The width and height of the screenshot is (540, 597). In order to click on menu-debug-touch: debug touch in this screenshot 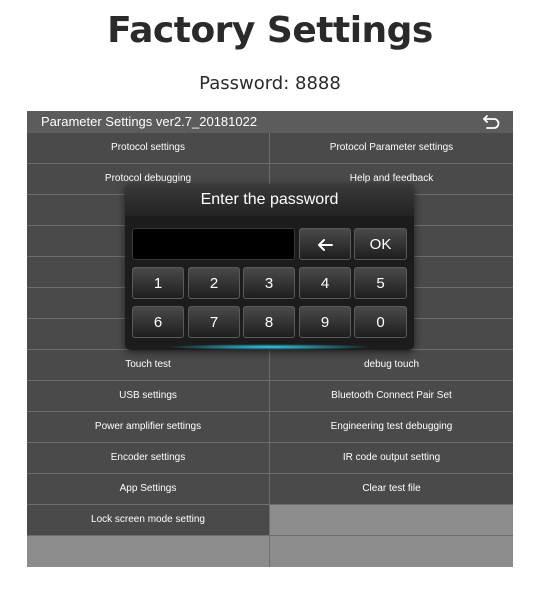, I will do `click(391, 365)`.